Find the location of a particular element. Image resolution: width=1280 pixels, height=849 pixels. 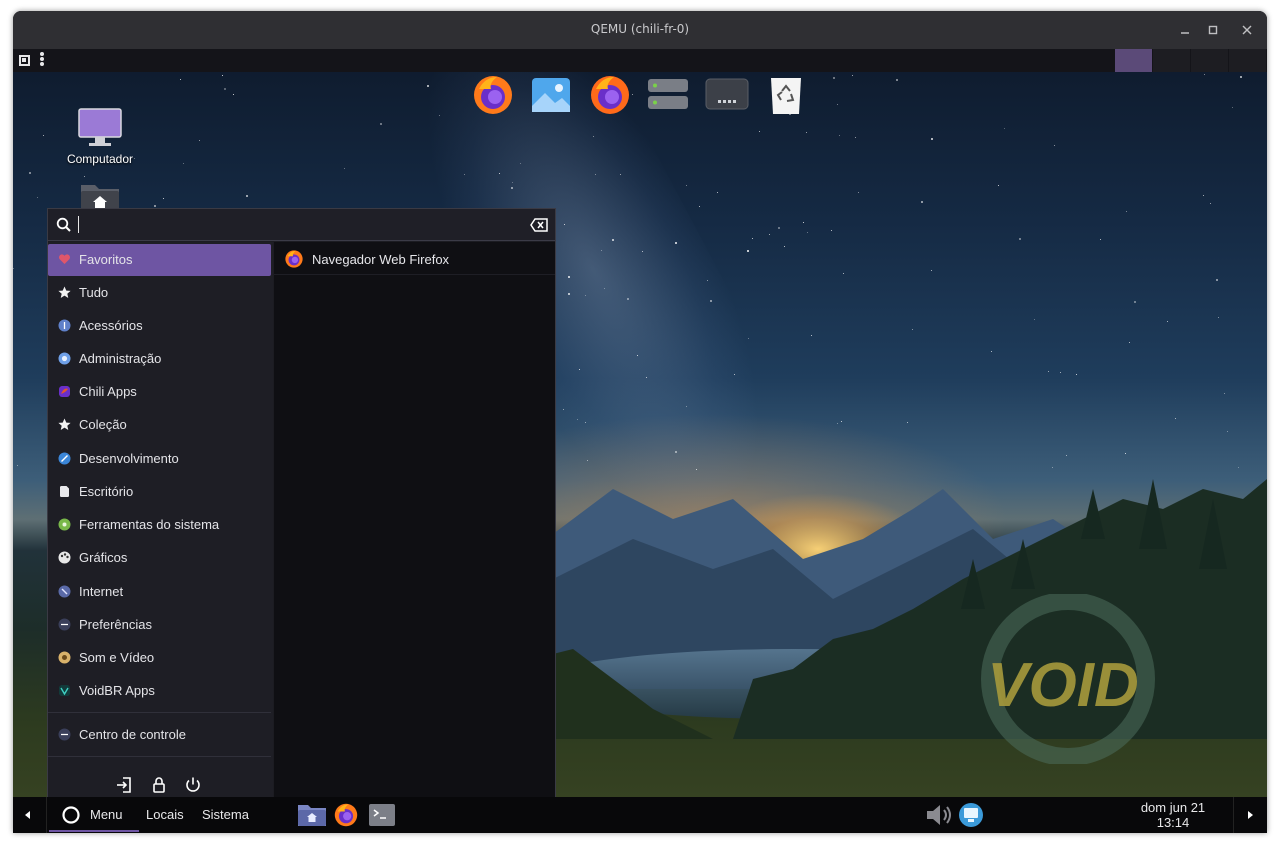

category-label: Administração is located at coordinates (120, 358).